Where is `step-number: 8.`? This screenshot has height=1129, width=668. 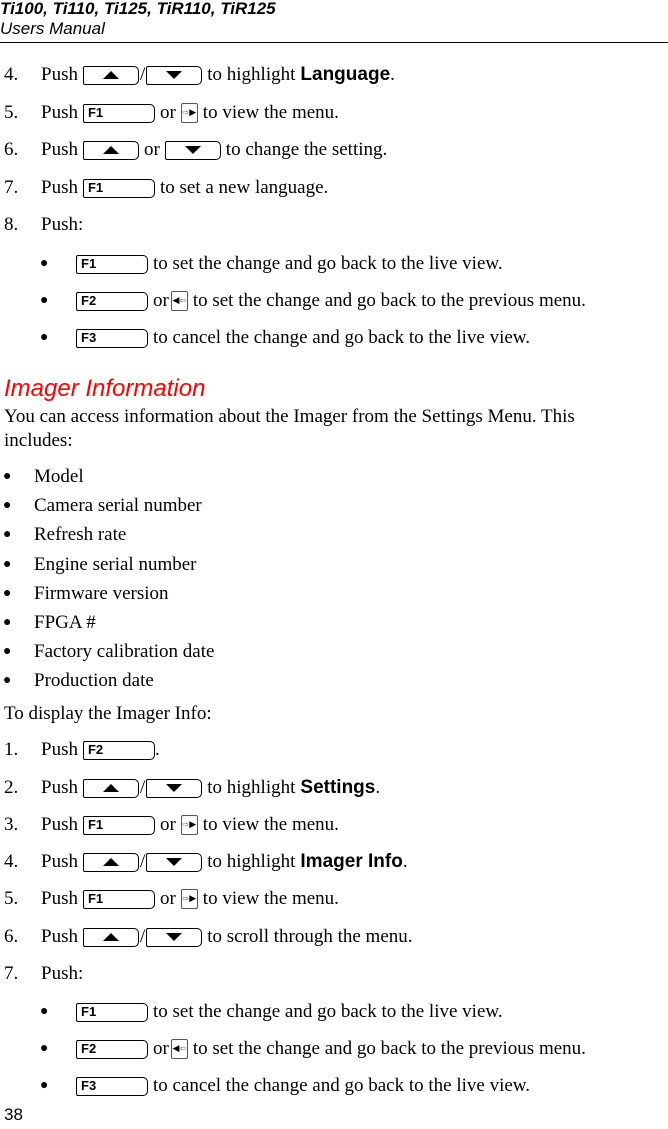
step-number: 8. is located at coordinates (11, 224).